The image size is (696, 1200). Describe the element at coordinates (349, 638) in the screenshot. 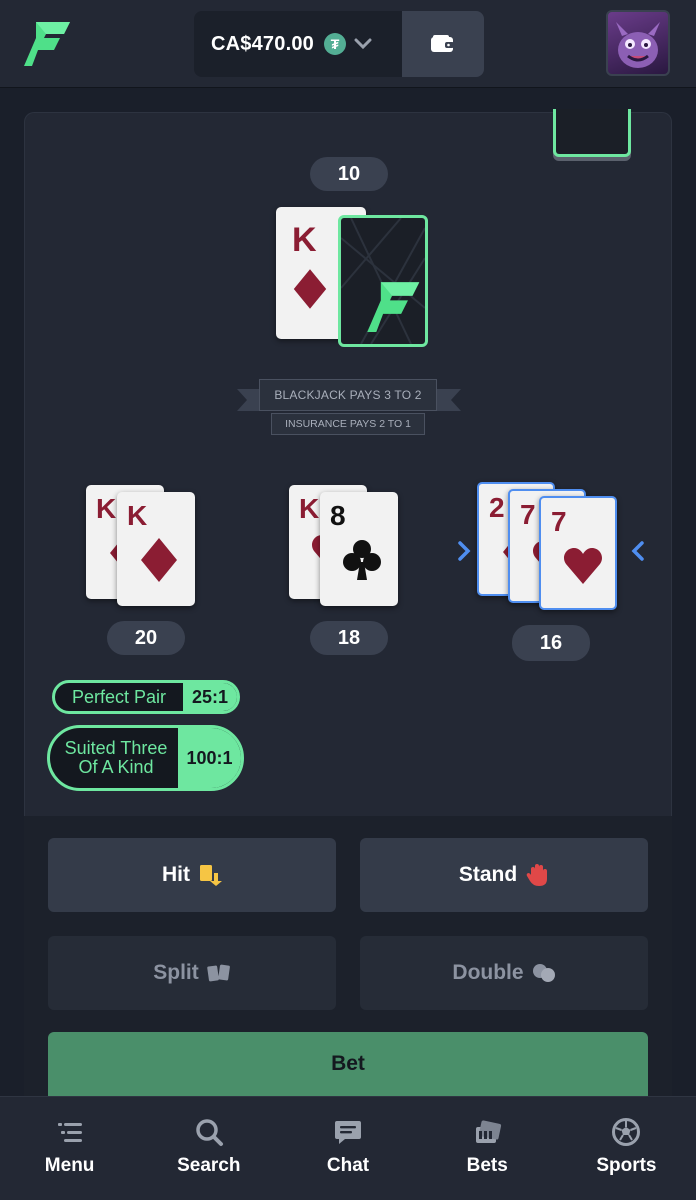

I see `hand2-score: 18` at that location.